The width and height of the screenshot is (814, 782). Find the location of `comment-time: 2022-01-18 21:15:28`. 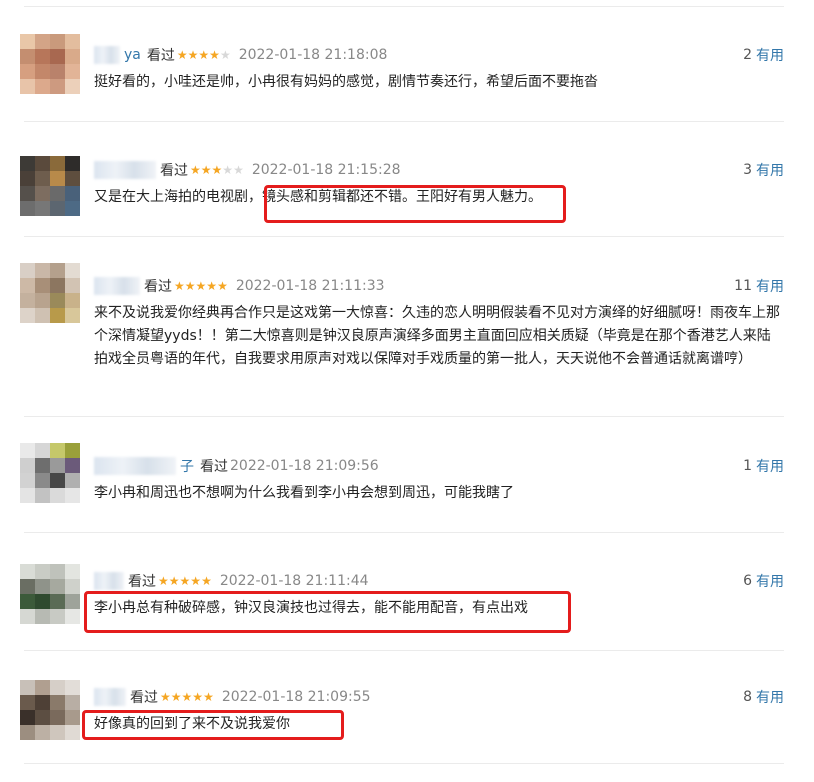

comment-time: 2022-01-18 21:15:28 is located at coordinates (326, 170).